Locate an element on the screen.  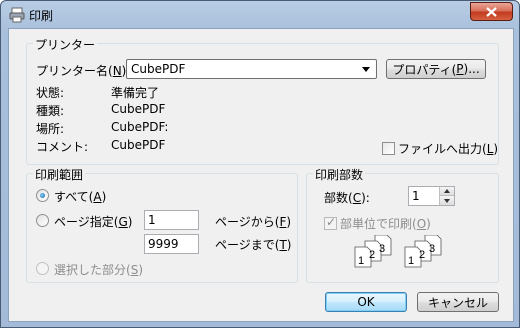
where-value: CubePDF: is located at coordinates (140, 127).